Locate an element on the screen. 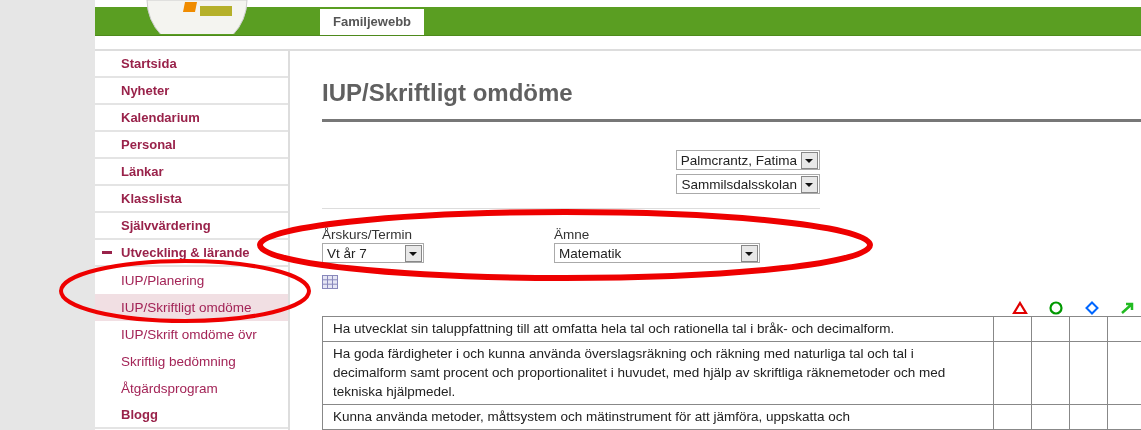  sidebar-item: Nyheter is located at coordinates (191, 91).